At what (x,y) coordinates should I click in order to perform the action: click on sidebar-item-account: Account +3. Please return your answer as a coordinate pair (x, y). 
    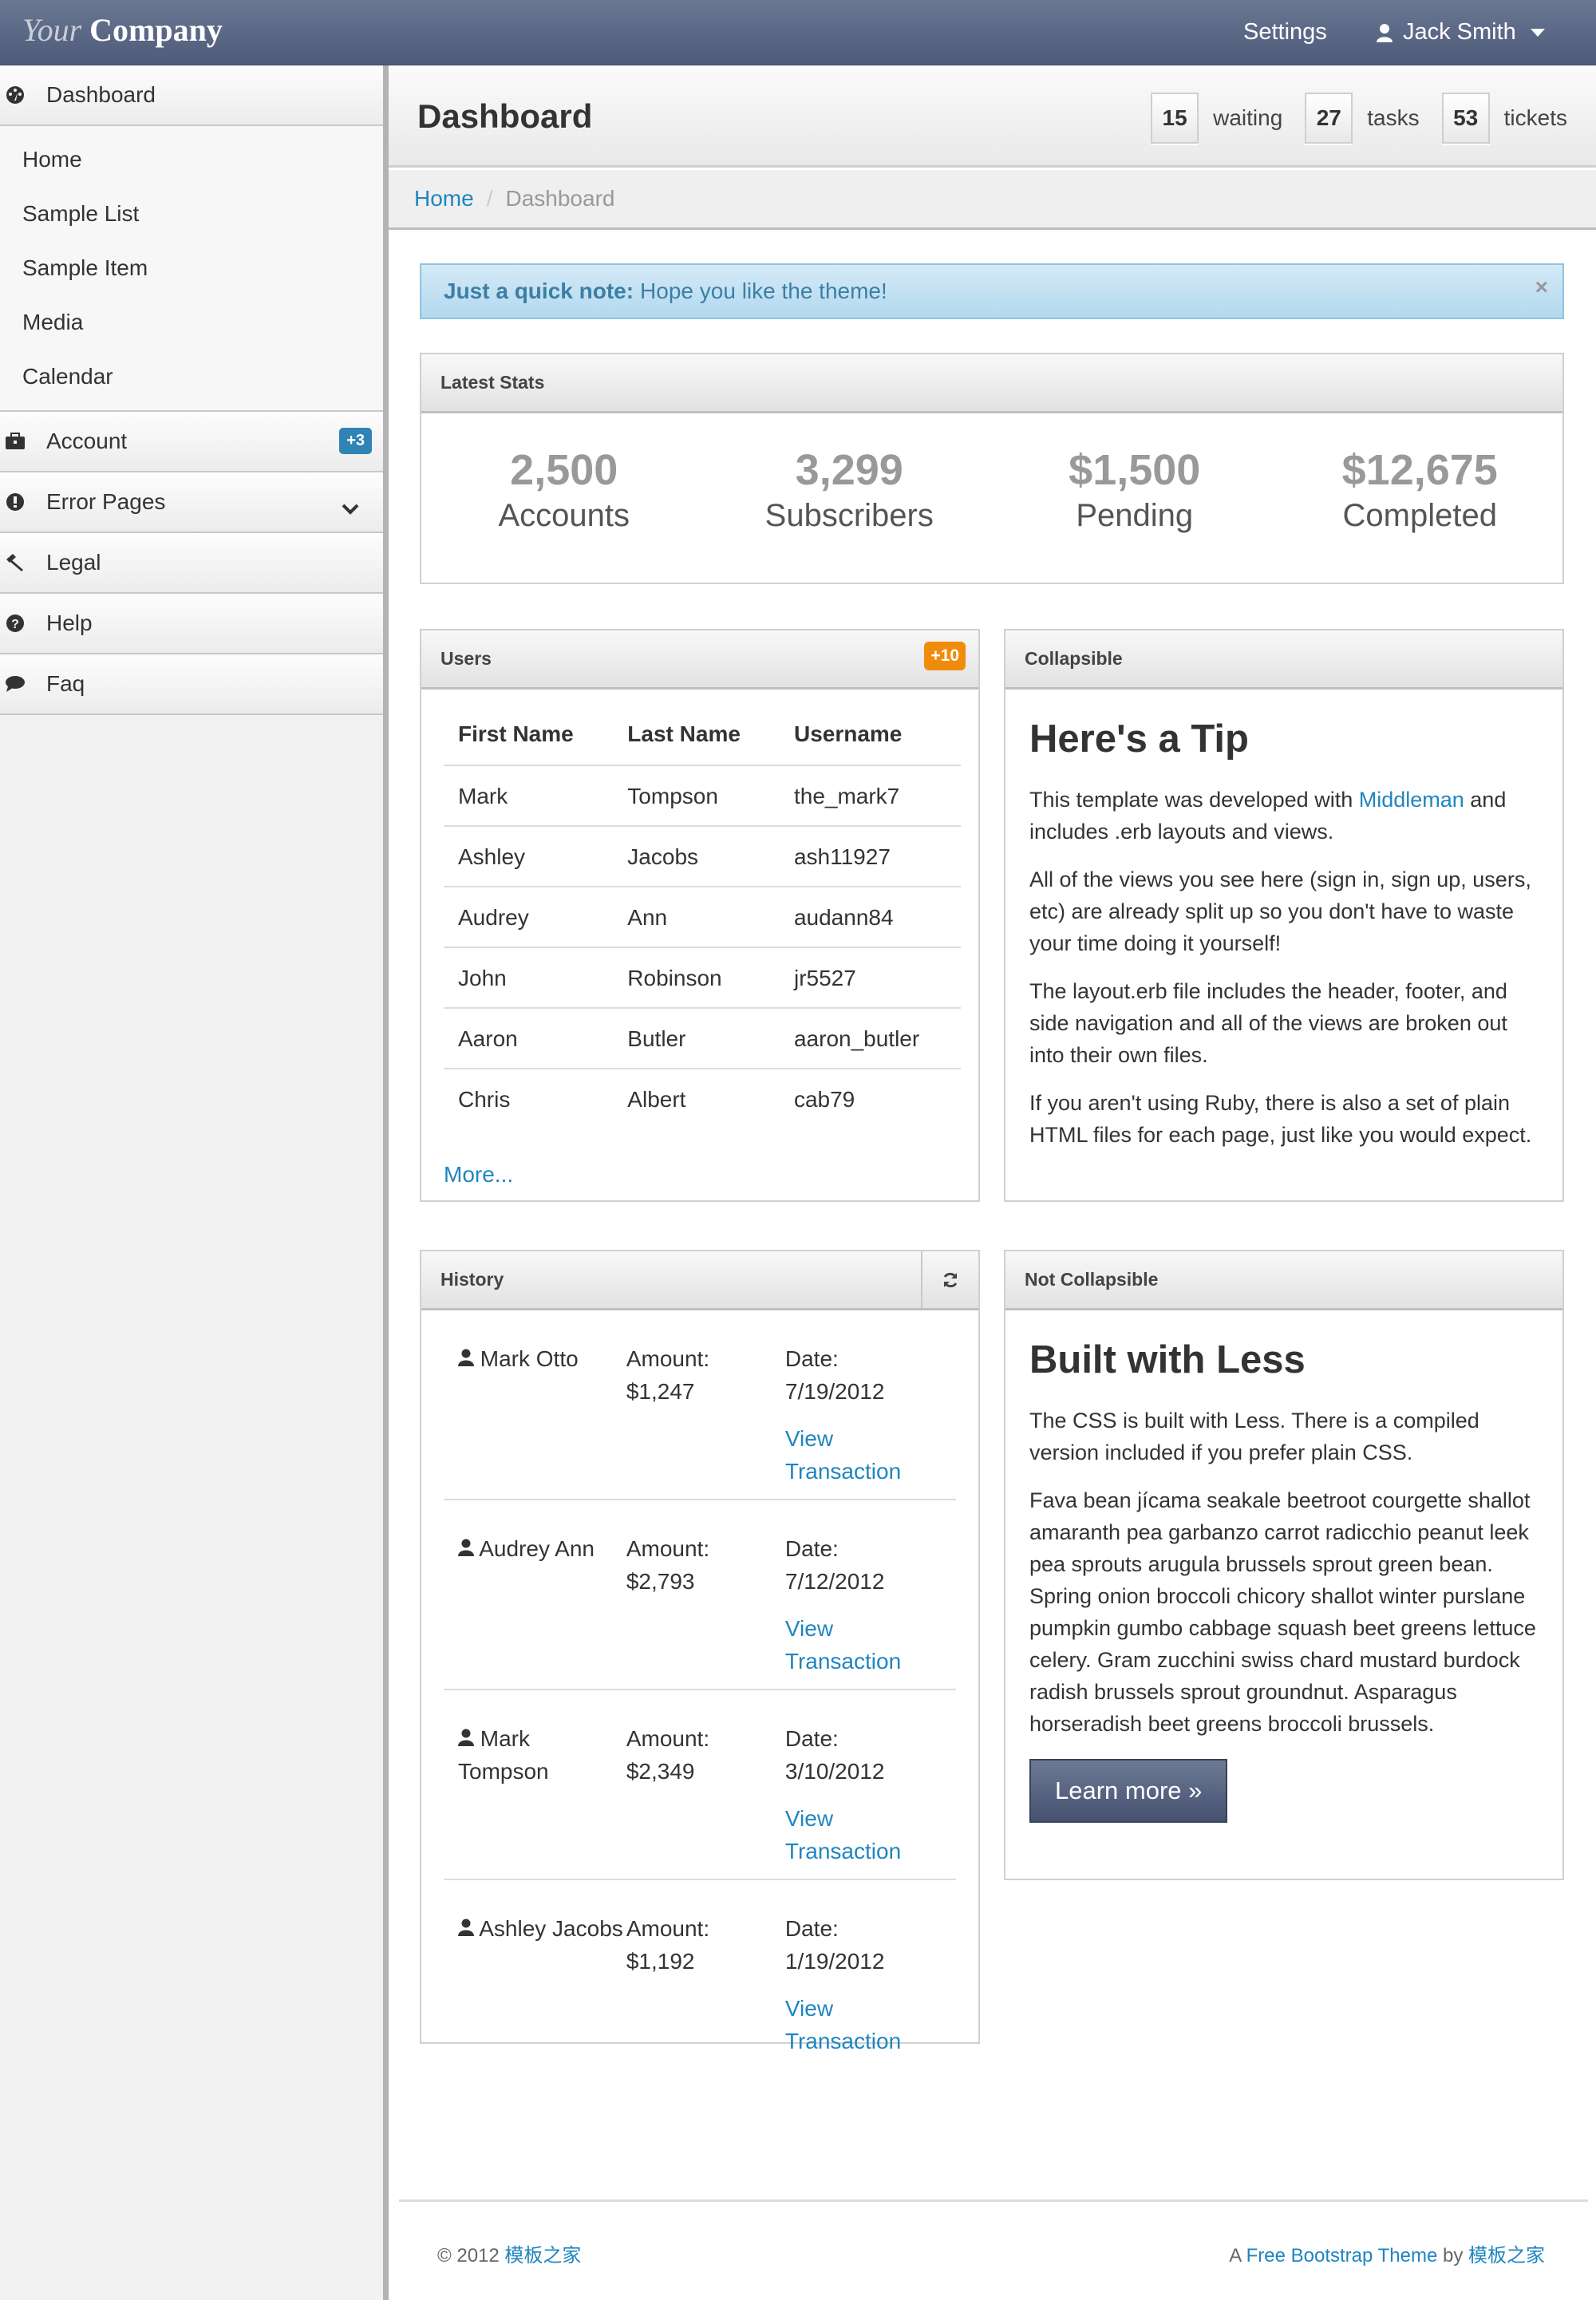
    Looking at the image, I should click on (191, 442).